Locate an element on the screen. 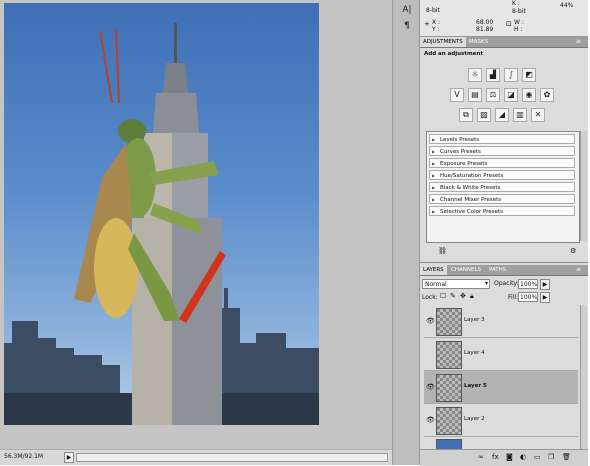 This screenshot has width=590, height=466. bit-depth-2: 8-bit is located at coordinates (519, 11).